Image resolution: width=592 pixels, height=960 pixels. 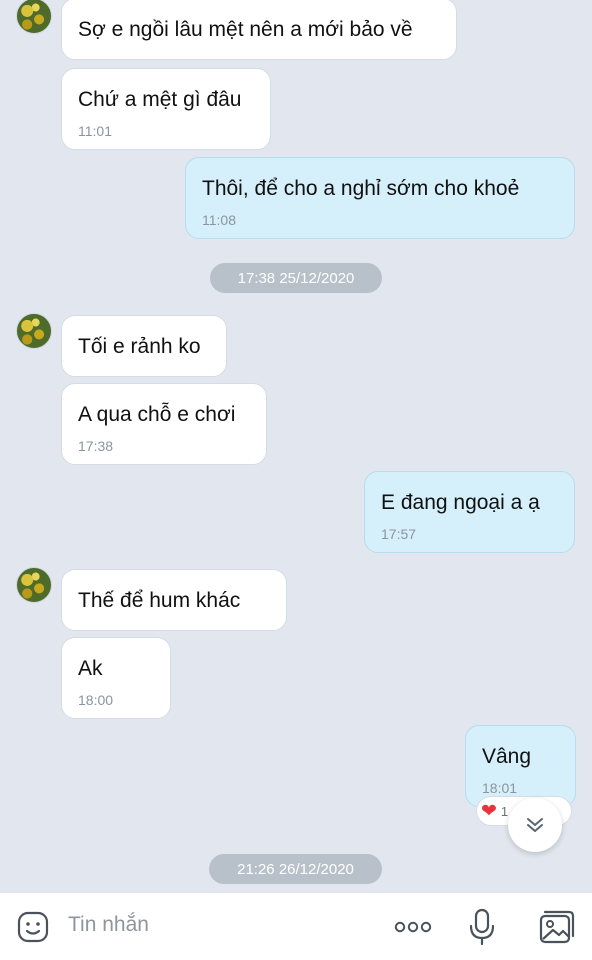 I want to click on scroll-to-bottom-button, so click(x=535, y=825).